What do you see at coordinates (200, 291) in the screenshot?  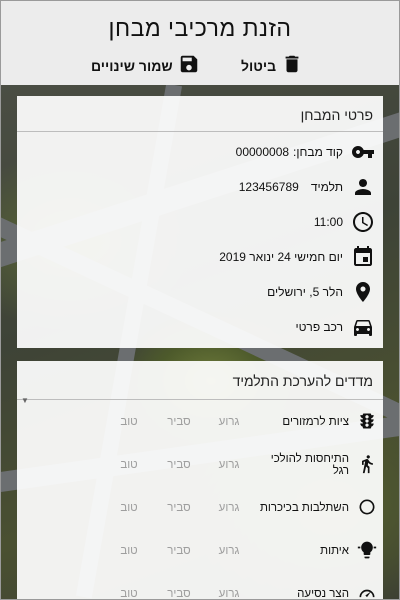 I see `location-row: הלר 5, ירושלים` at bounding box center [200, 291].